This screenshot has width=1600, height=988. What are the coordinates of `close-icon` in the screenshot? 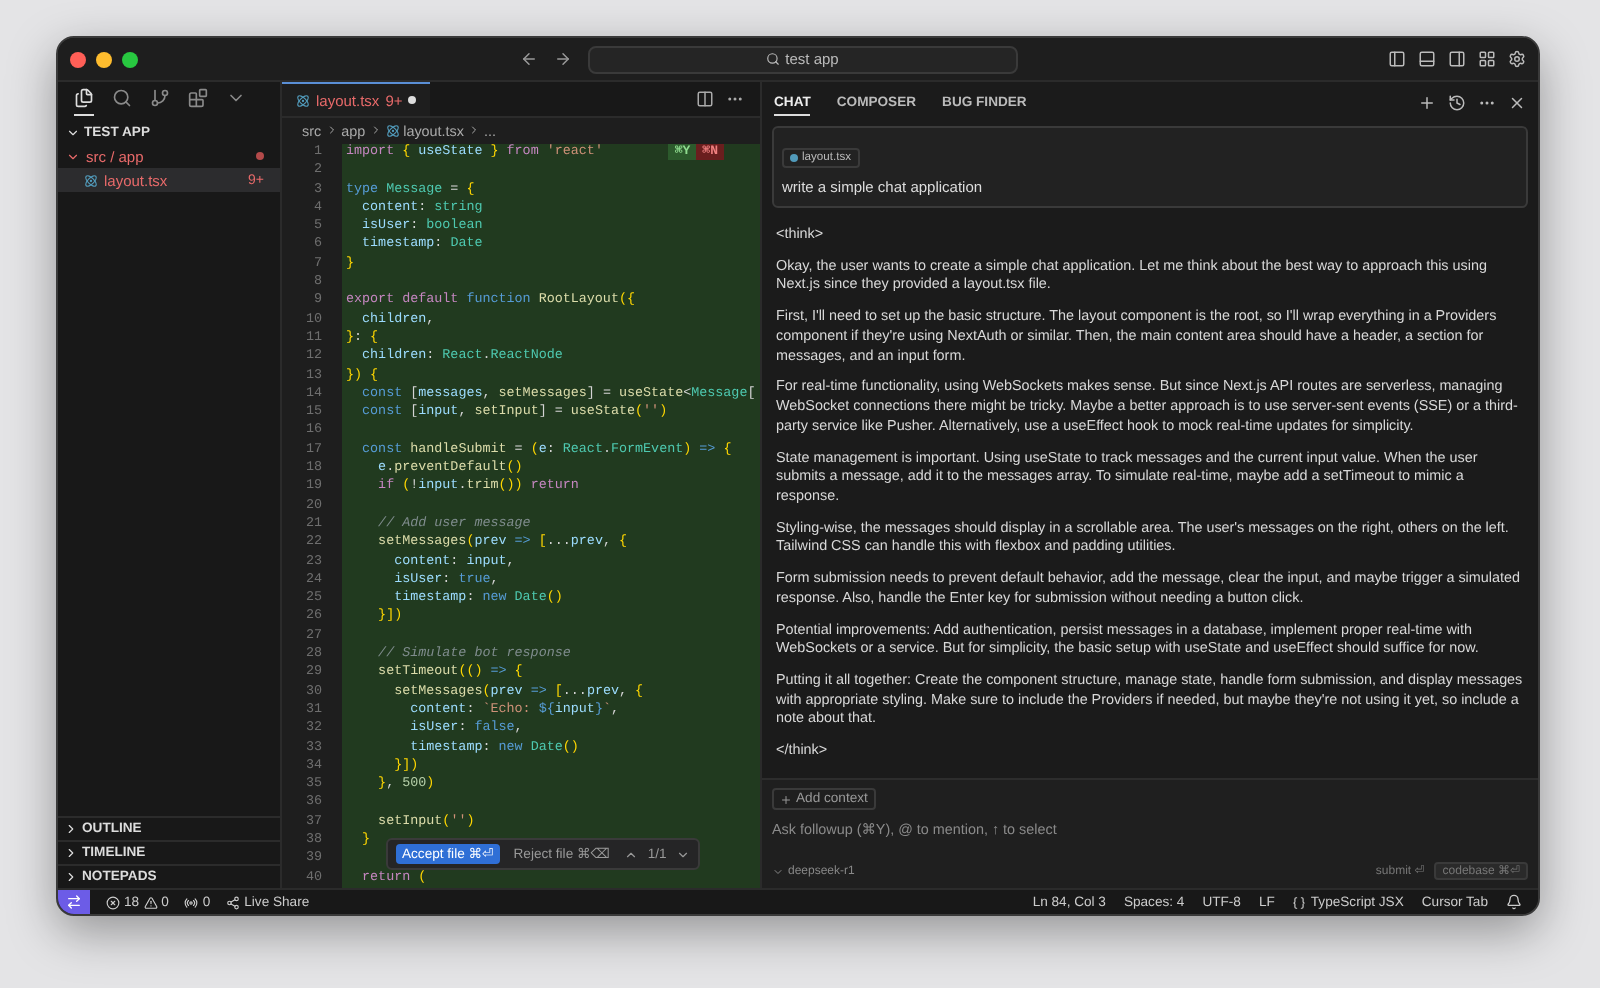 It's located at (1517, 102).